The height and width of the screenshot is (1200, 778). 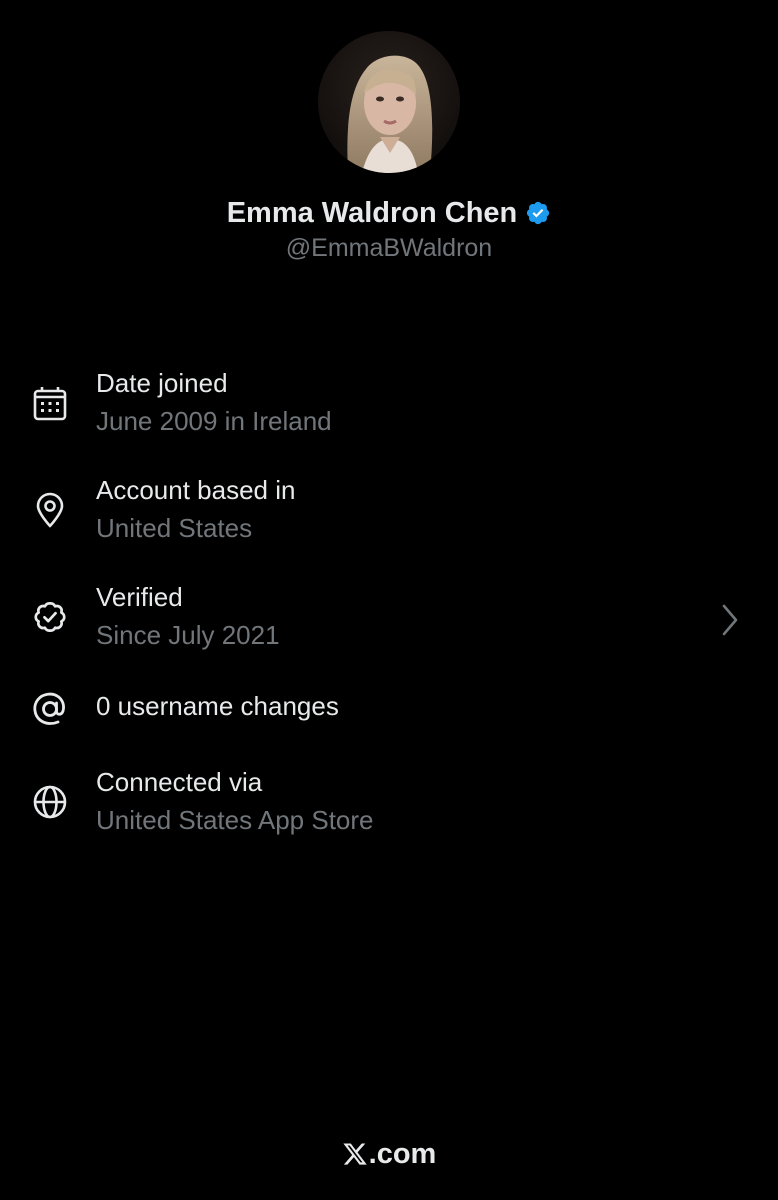 What do you see at coordinates (174, 528) in the screenshot?
I see `row-subtitle: United States` at bounding box center [174, 528].